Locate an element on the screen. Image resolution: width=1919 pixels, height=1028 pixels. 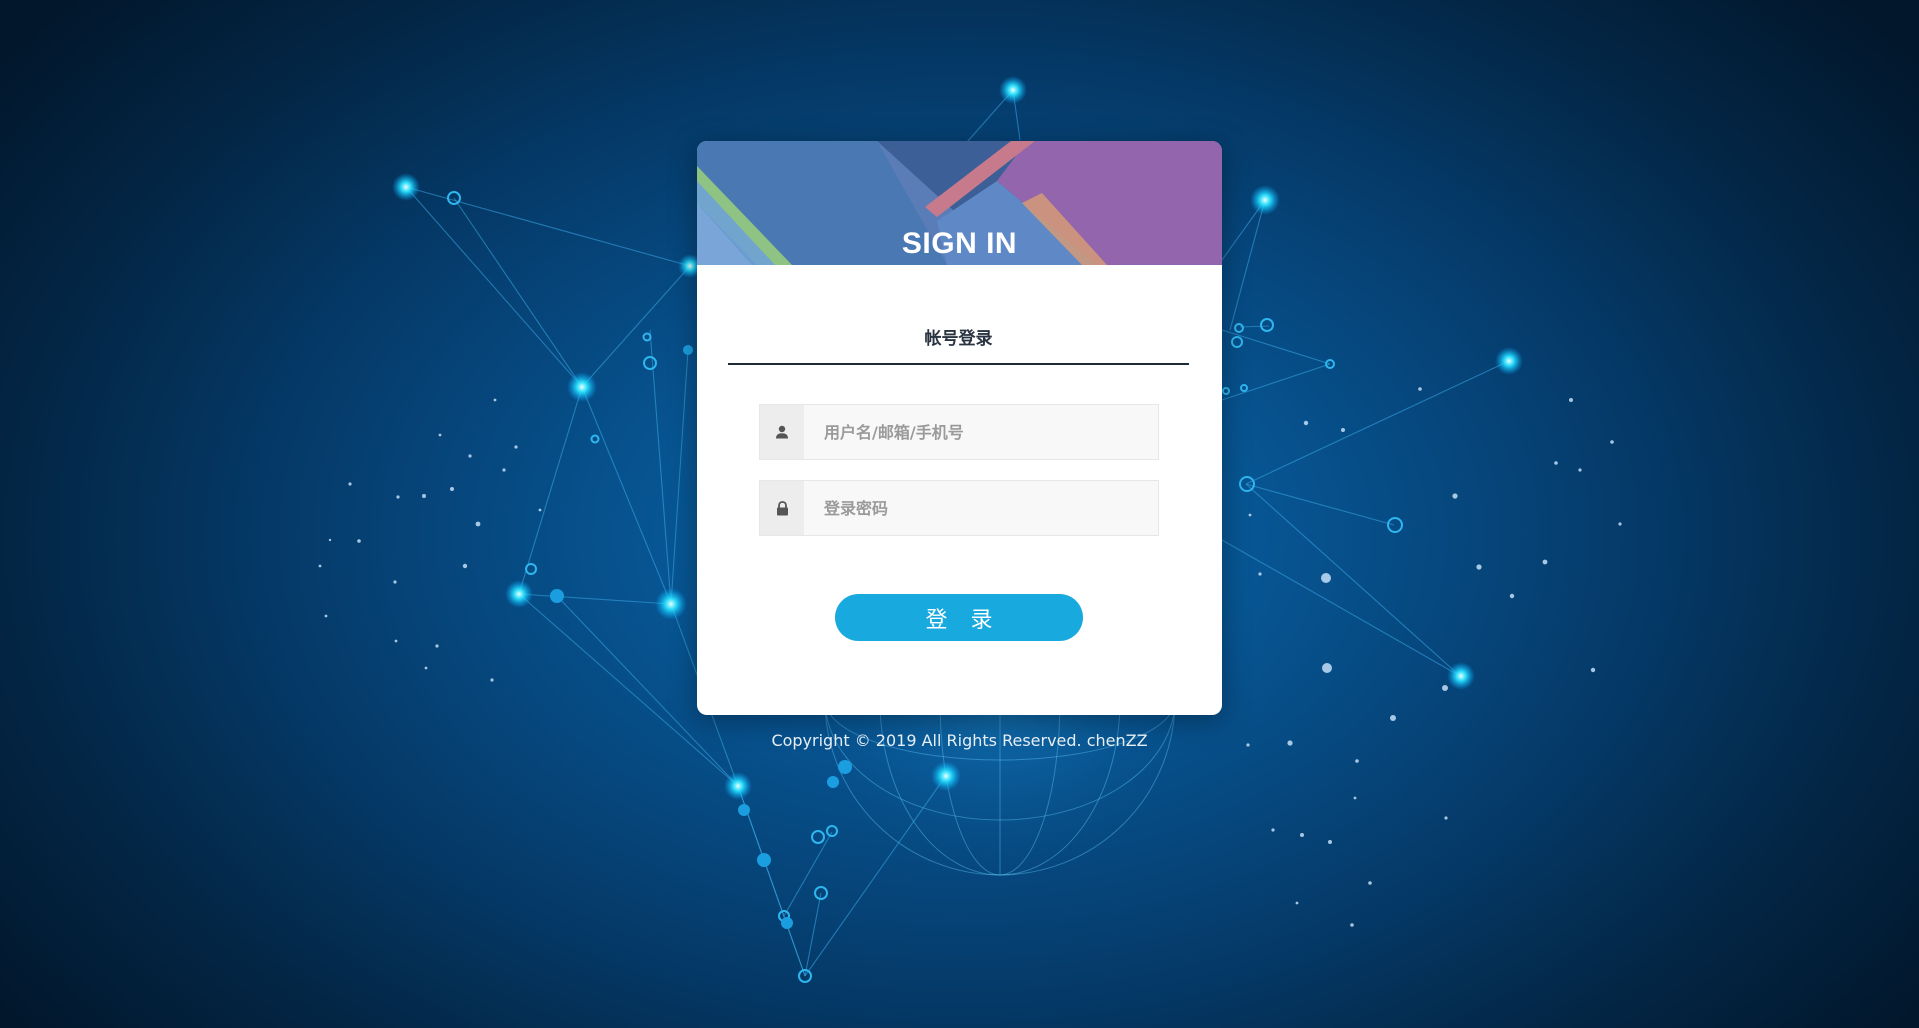
username-input is located at coordinates (981, 432).